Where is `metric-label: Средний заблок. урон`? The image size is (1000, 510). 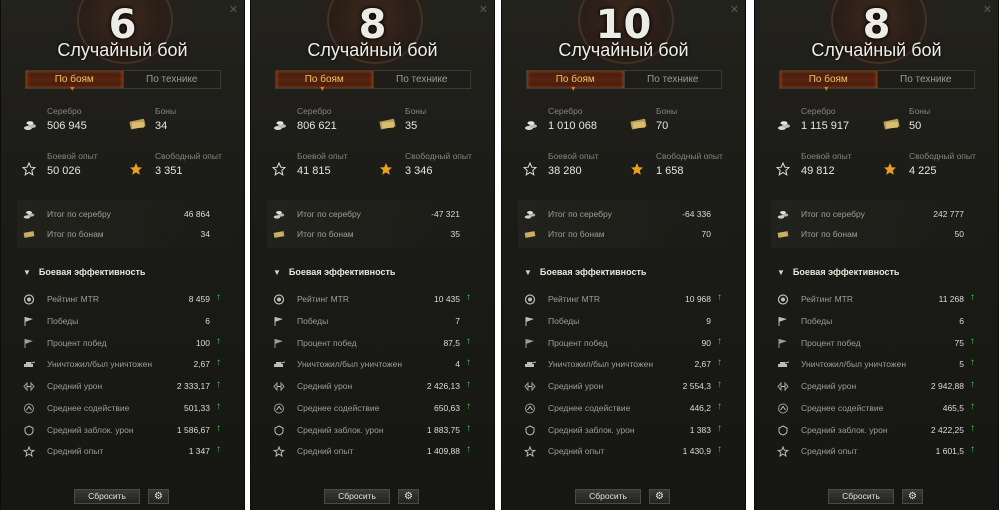
metric-label: Средний заблок. урон is located at coordinates (90, 430).